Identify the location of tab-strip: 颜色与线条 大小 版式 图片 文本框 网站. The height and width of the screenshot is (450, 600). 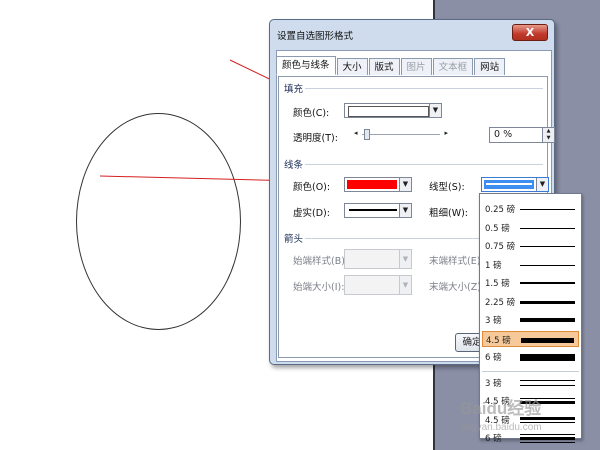
(391, 66).